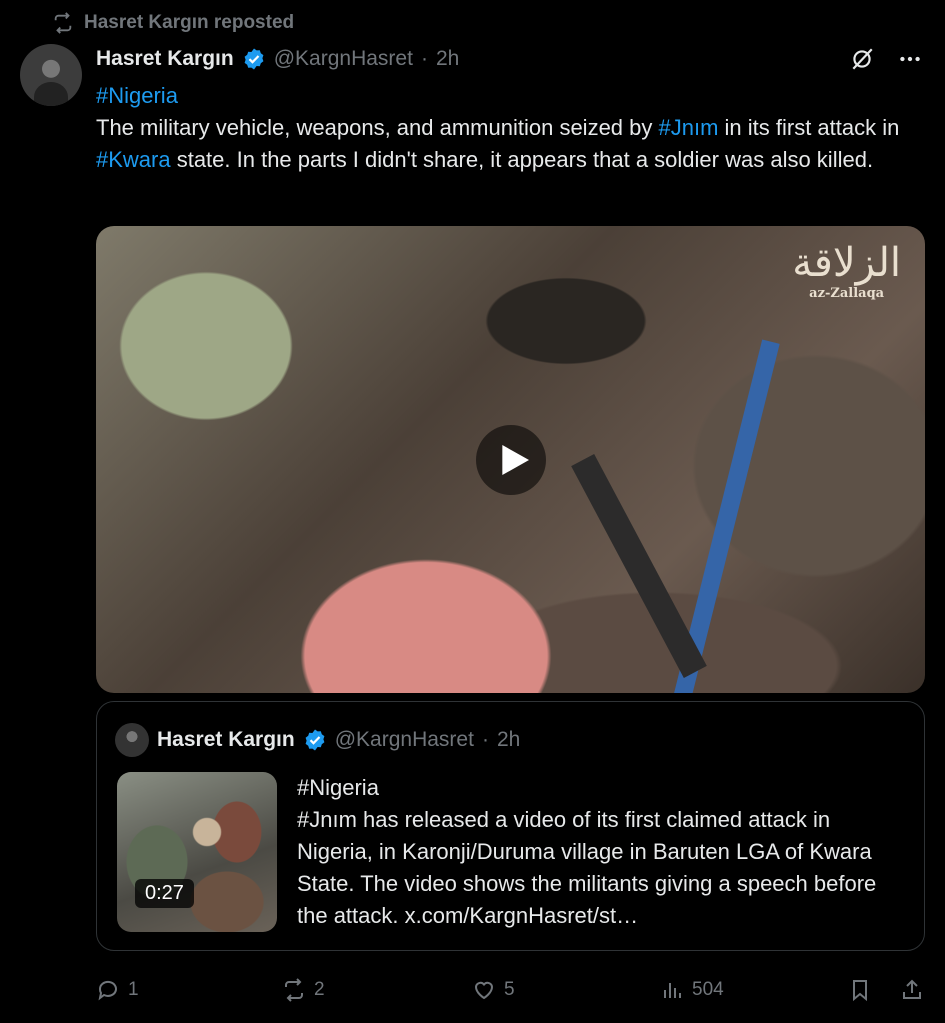  I want to click on heart-icon, so click(484, 990).